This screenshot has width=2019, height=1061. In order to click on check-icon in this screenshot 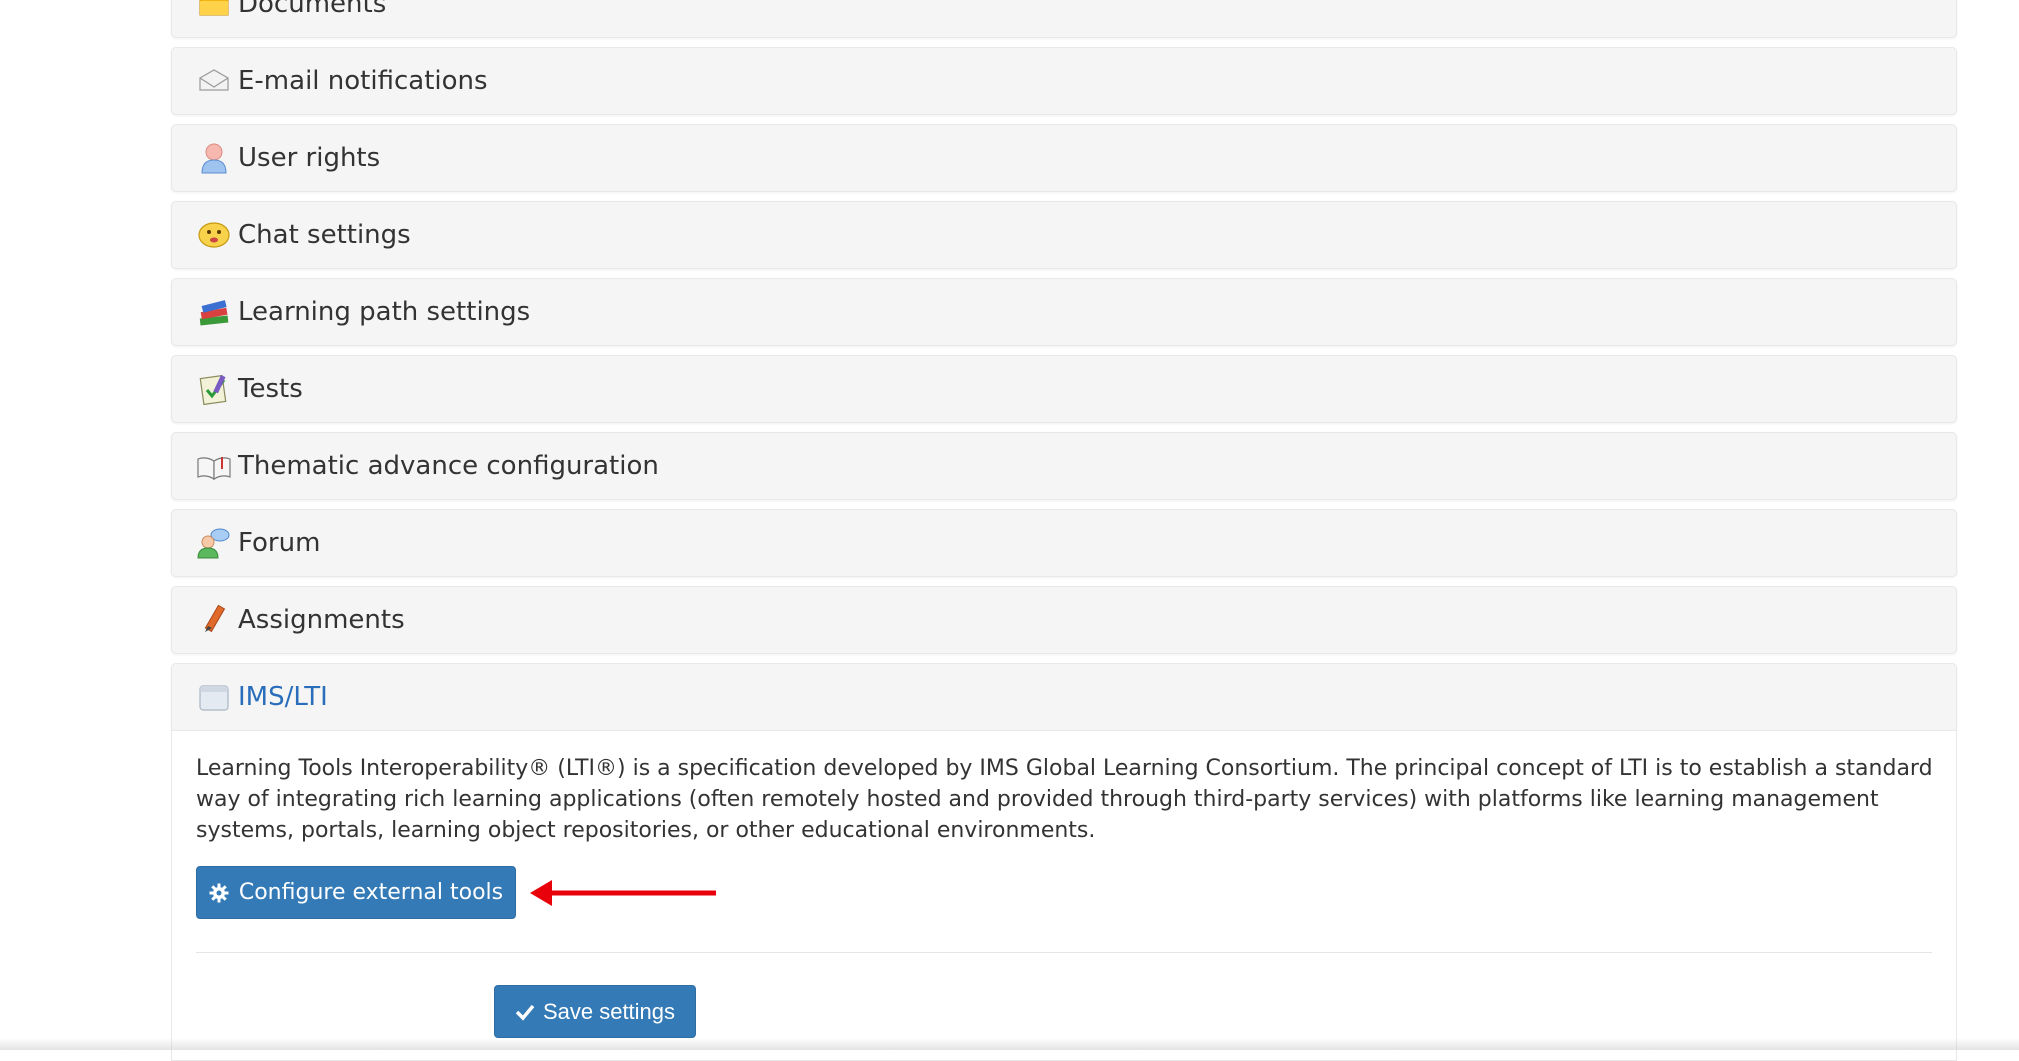, I will do `click(525, 1012)`.